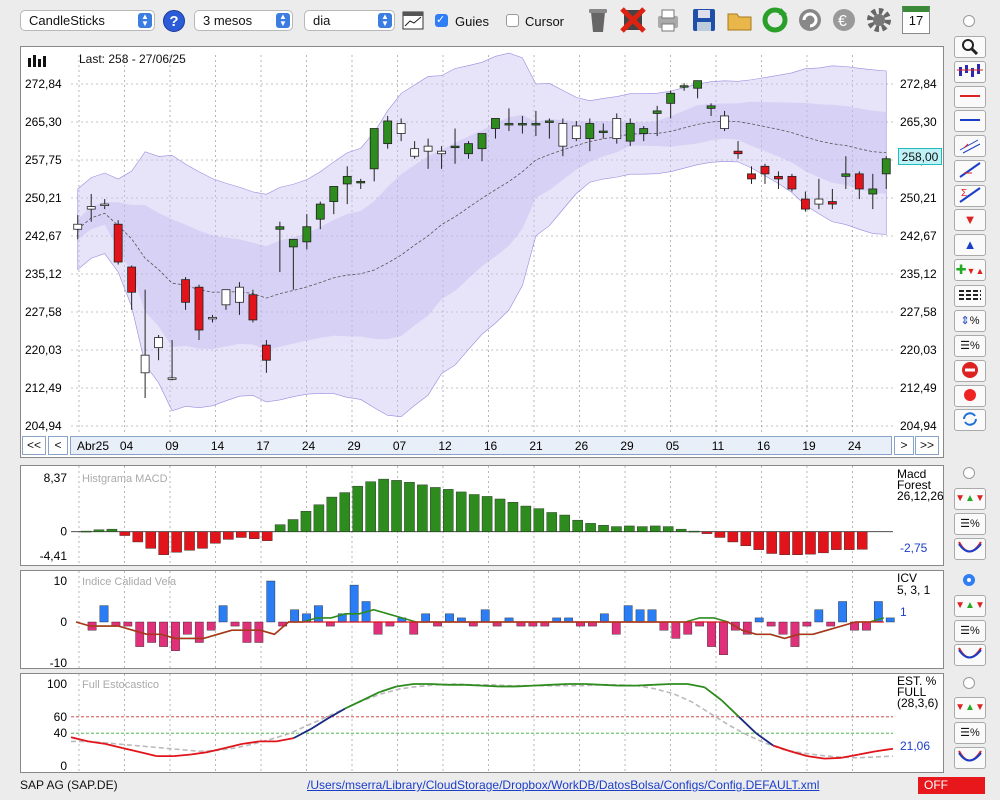 This screenshot has height=800, width=1000. Describe the element at coordinates (400, 446) in the screenshot. I see `date-tick: 07` at that location.